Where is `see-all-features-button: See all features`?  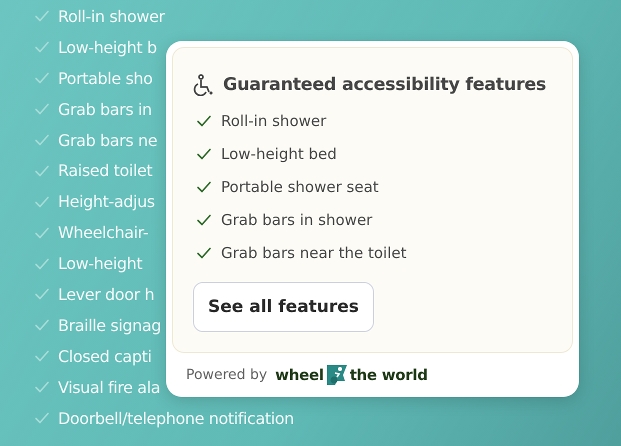
see-all-features-button: See all features is located at coordinates (283, 307).